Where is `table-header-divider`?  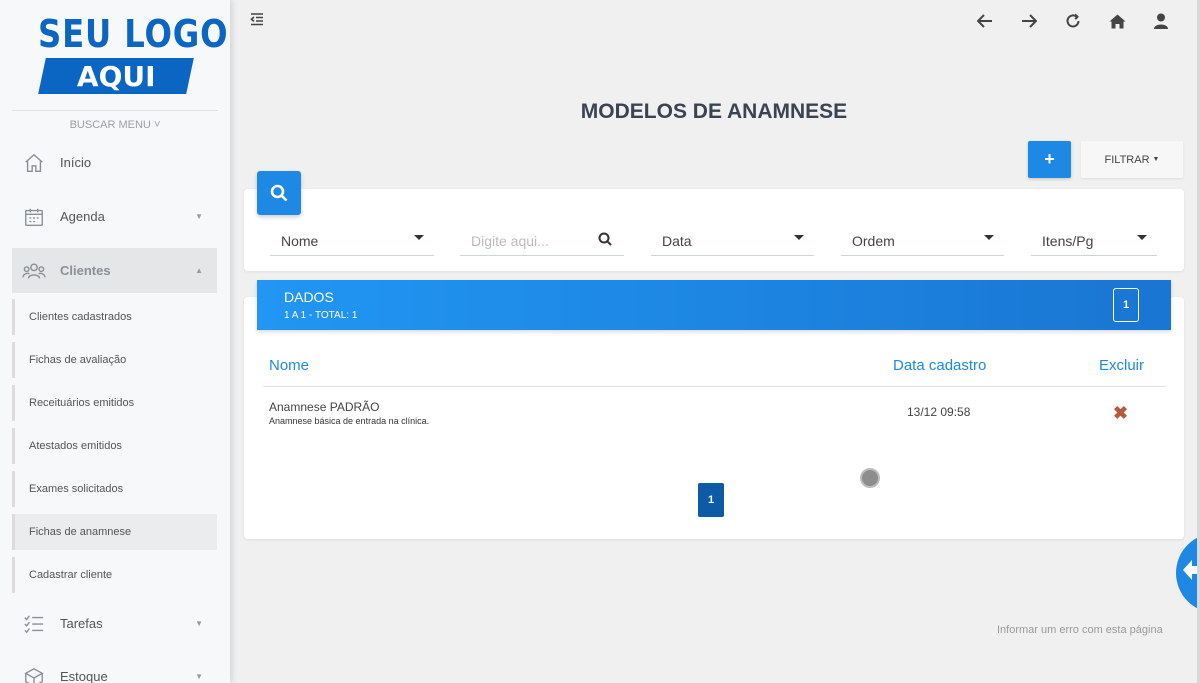 table-header-divider is located at coordinates (714, 386).